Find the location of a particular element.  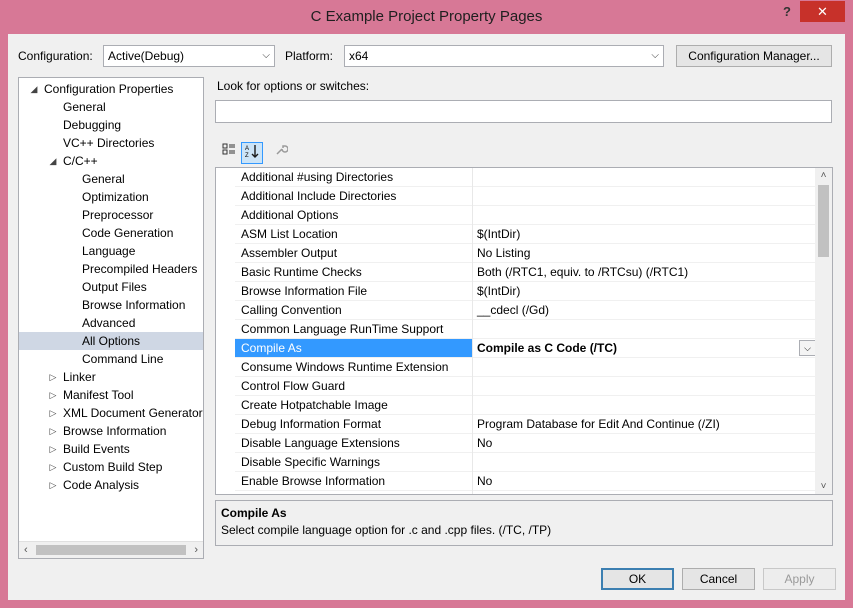

tree-item: Preprocessor is located at coordinates (111, 215).